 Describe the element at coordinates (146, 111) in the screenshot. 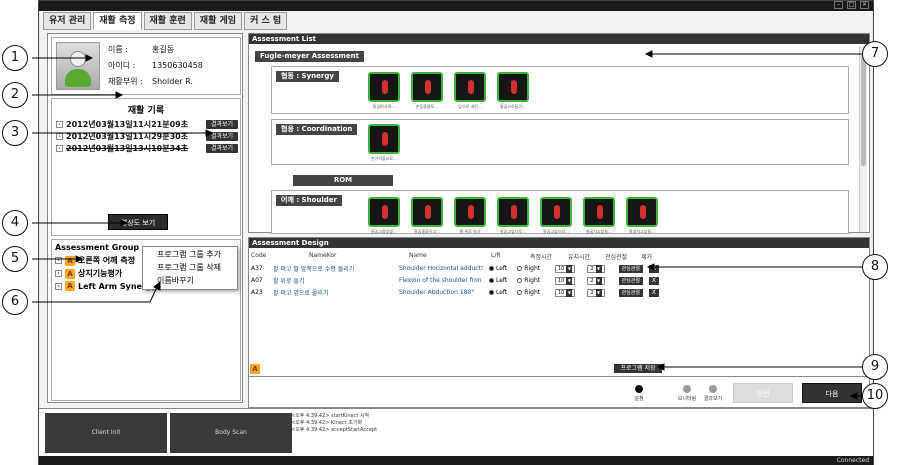

I see `records-title: 재활 기록` at that location.